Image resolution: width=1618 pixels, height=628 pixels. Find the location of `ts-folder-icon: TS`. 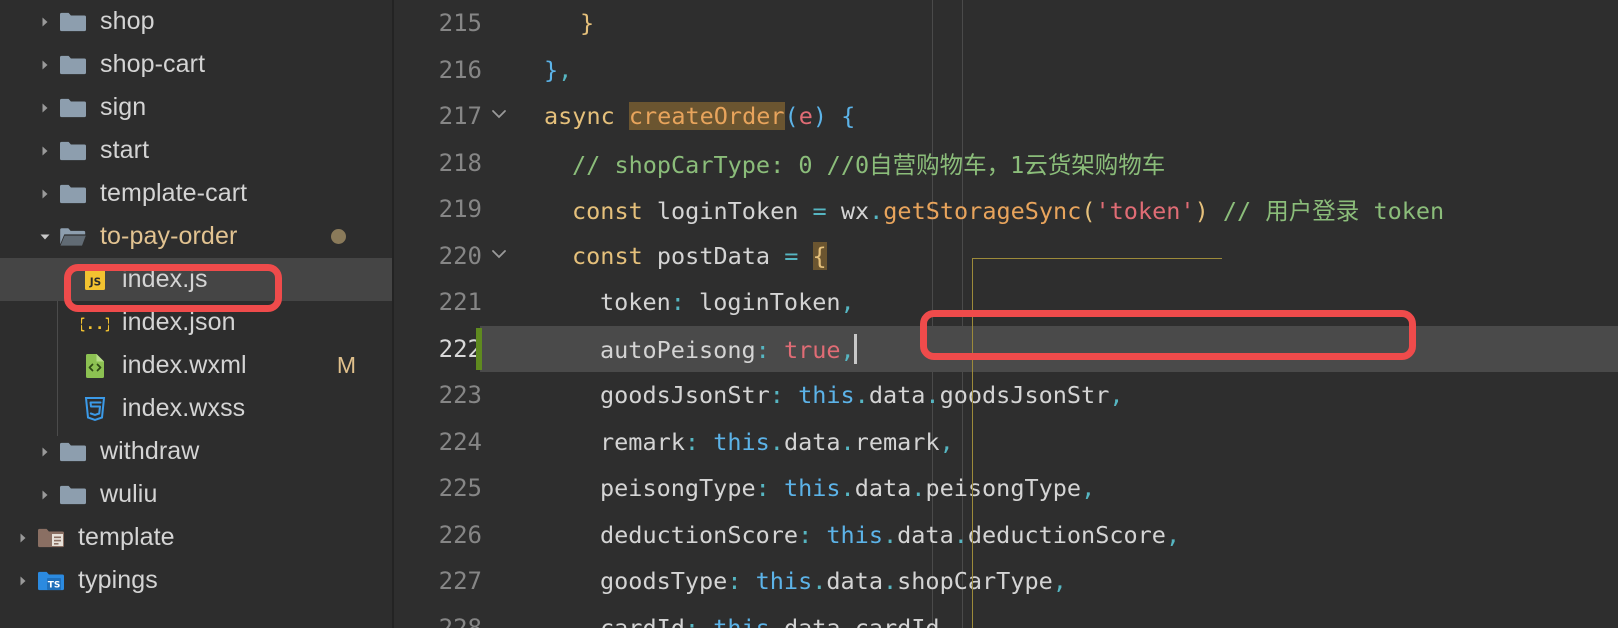

ts-folder-icon: TS is located at coordinates (51, 581).